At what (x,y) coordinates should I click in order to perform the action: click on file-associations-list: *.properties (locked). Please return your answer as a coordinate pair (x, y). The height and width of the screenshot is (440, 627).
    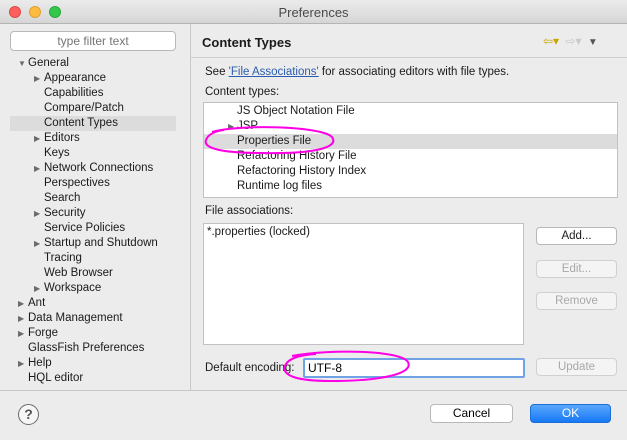
    Looking at the image, I should click on (363, 284).